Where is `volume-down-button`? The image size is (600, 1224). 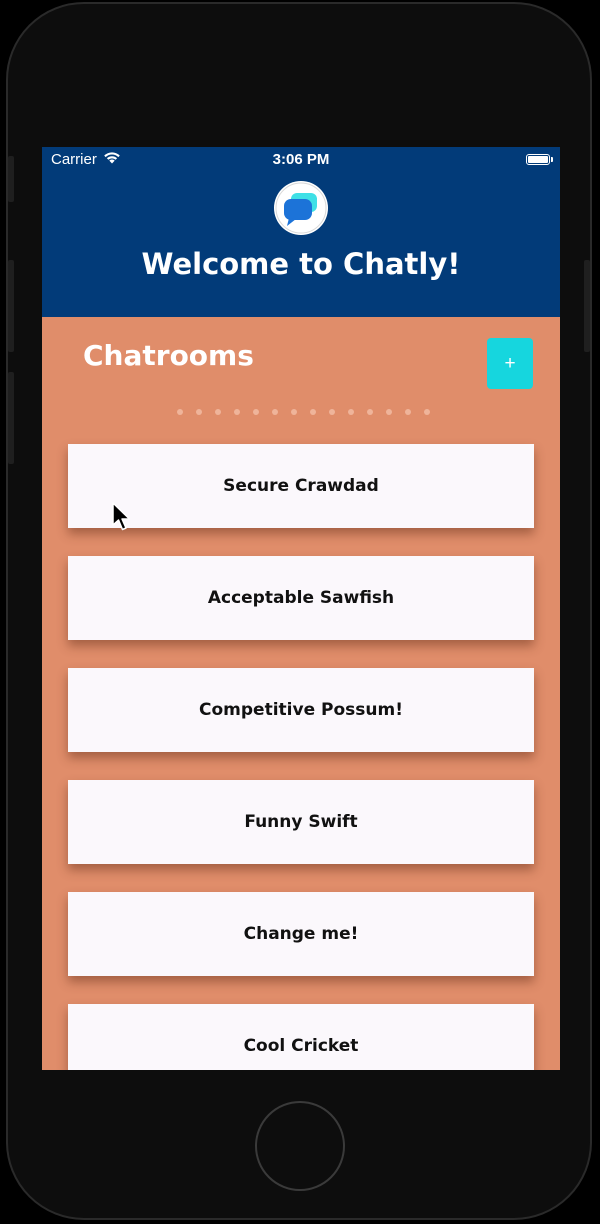 volume-down-button is located at coordinates (11, 418).